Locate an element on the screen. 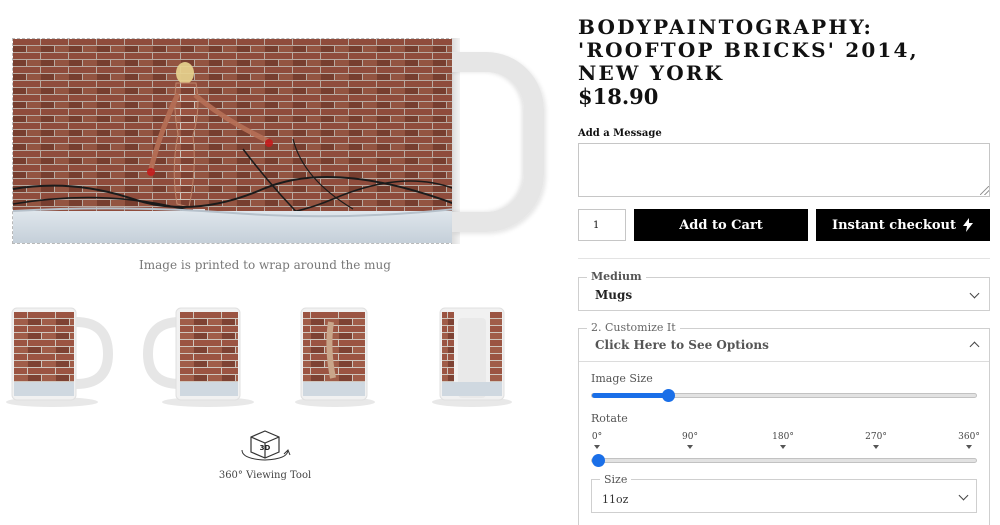 The width and height of the screenshot is (1000, 525). size-legend: Size is located at coordinates (616, 479).